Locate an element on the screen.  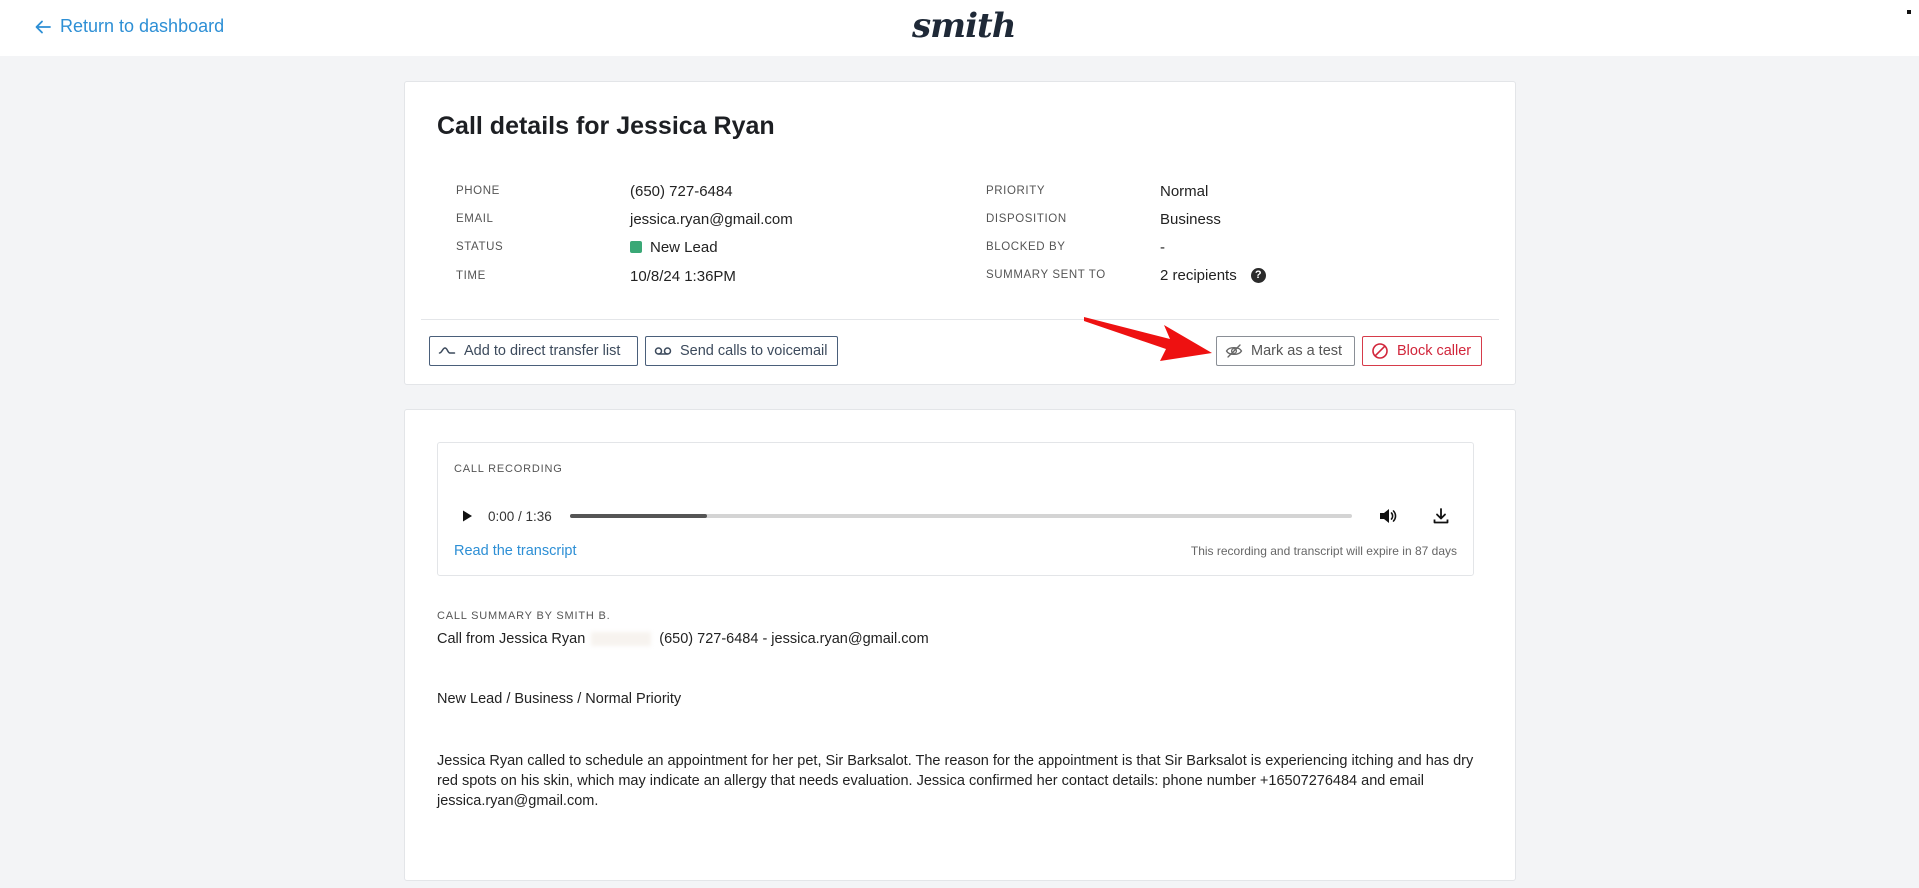
call-summary-label: CALL SUMMARY BY SMITH B. is located at coordinates (524, 616).